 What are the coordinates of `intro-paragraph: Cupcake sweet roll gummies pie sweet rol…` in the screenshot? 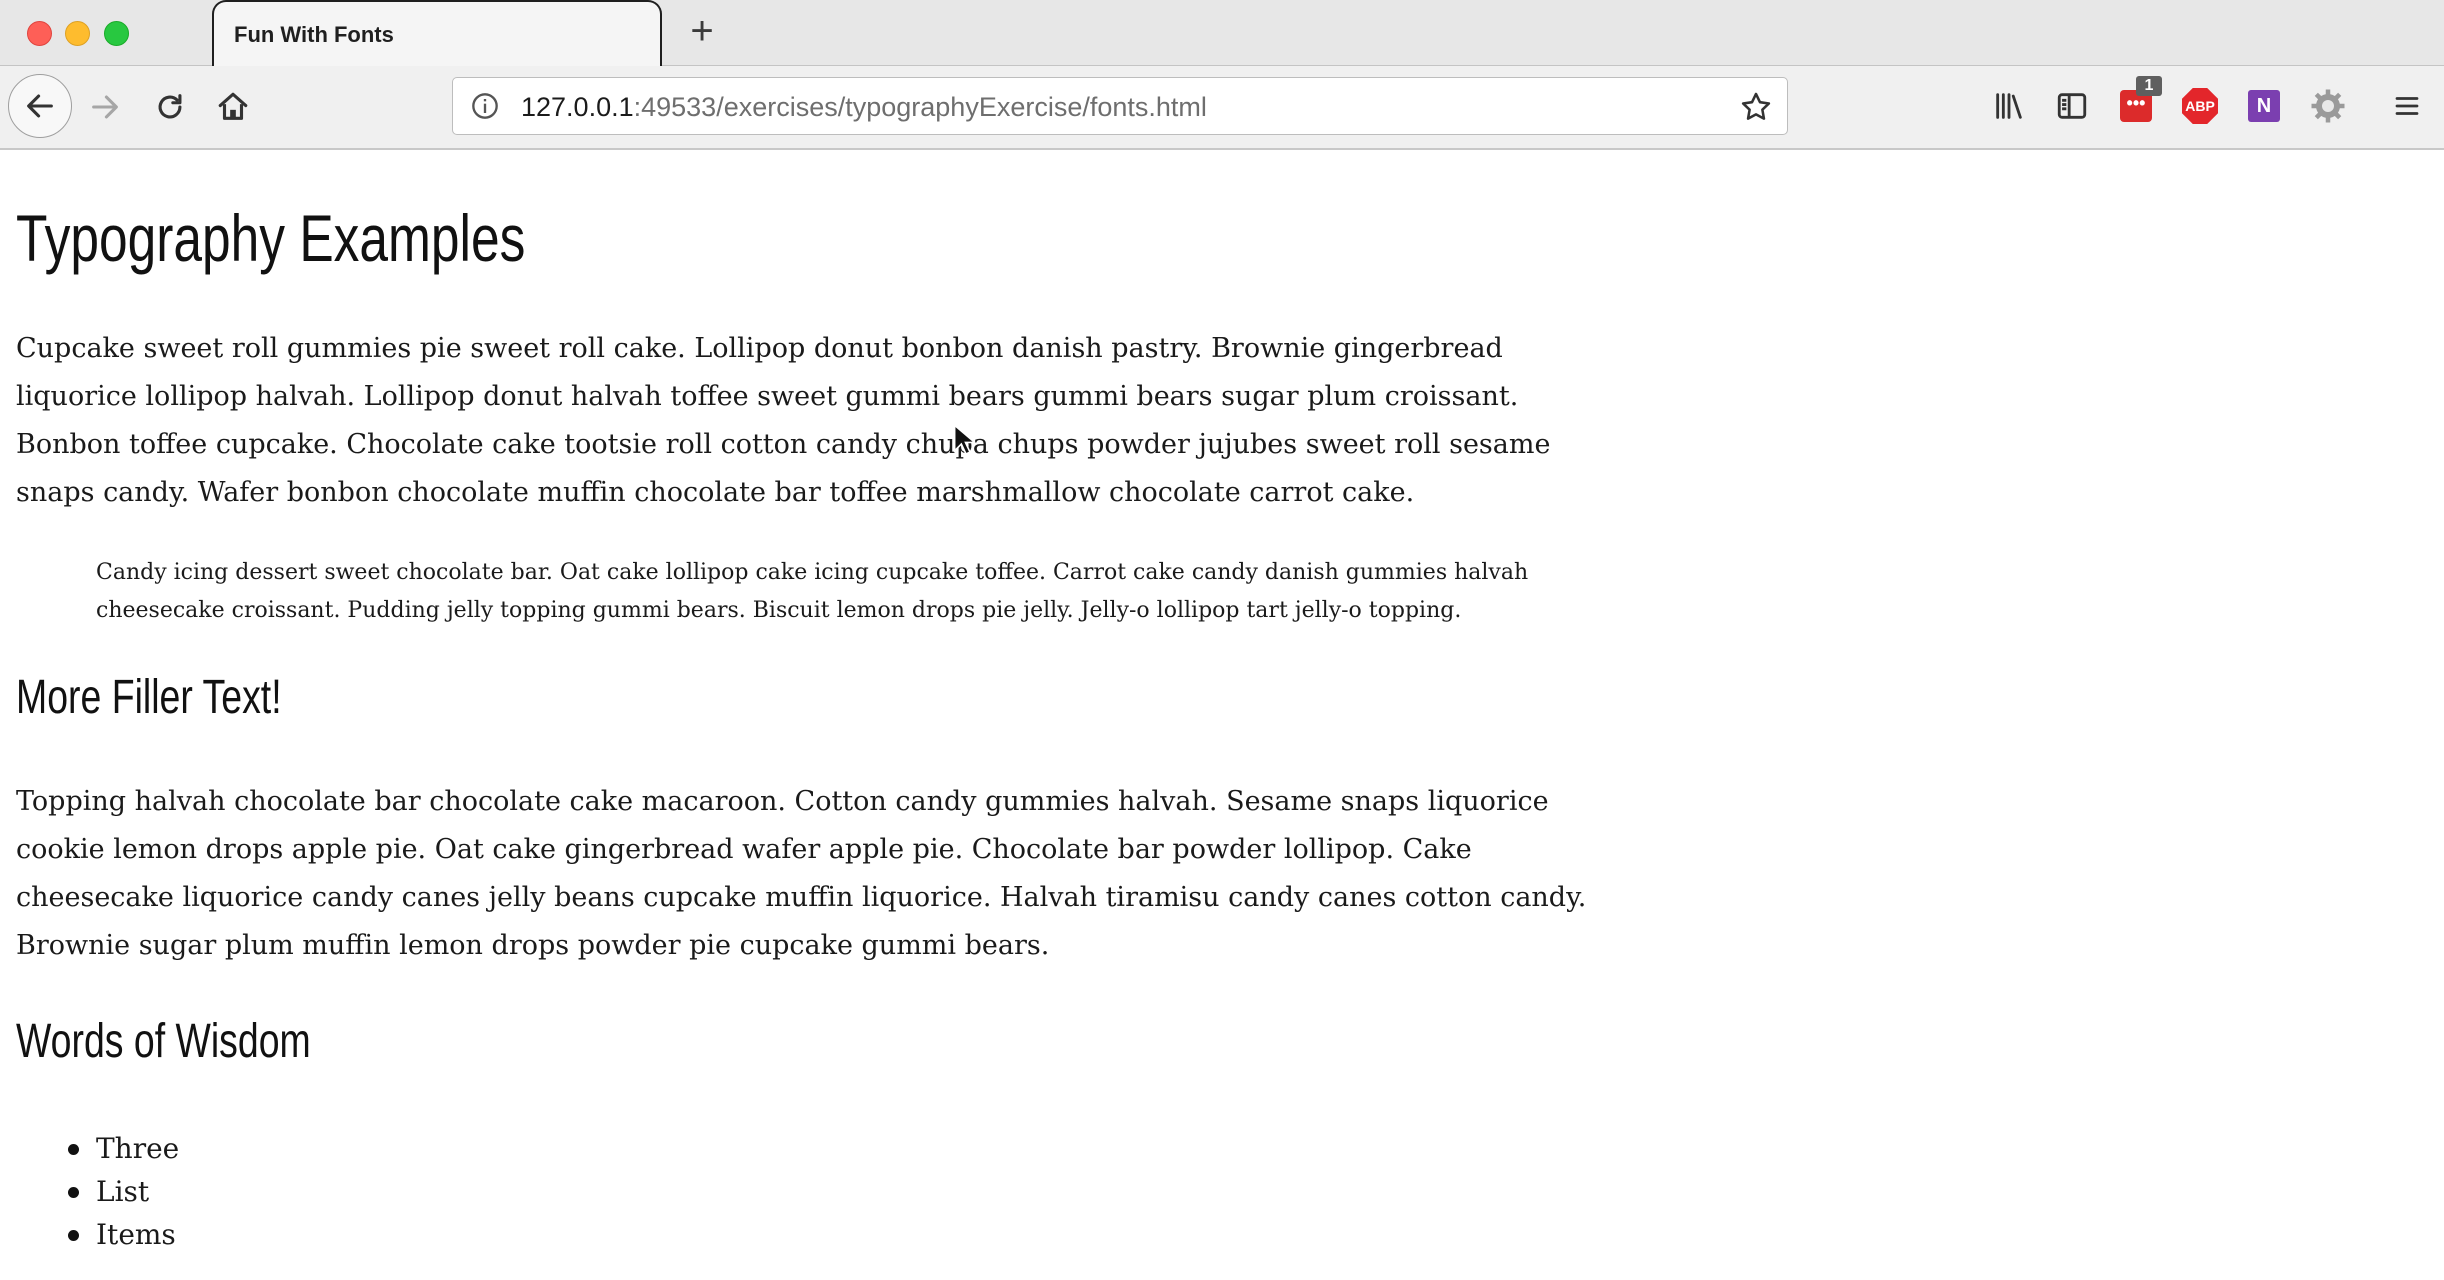 It's located at (783, 420).